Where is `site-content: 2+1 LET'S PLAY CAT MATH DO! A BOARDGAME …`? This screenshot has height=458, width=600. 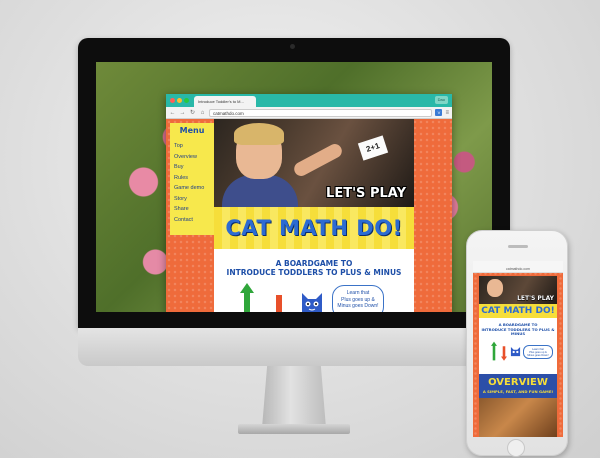
site-content: 2+1 LET'S PLAY CAT MATH DO! A BOARDGAME … is located at coordinates (314, 215).